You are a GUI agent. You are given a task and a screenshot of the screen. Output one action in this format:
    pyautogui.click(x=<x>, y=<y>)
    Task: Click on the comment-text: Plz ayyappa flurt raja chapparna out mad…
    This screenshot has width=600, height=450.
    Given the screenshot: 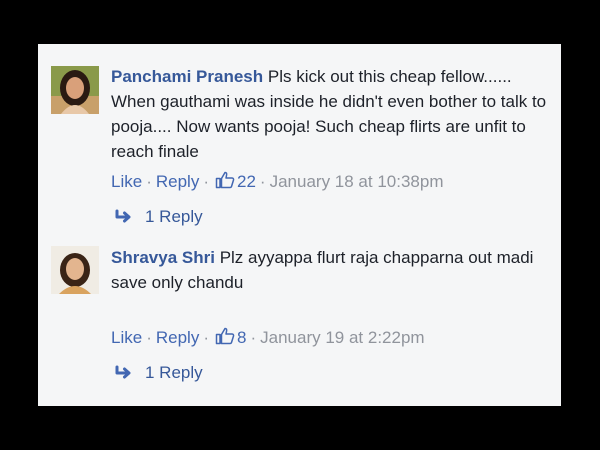 What is the action you would take?
    pyautogui.click(x=376, y=257)
    